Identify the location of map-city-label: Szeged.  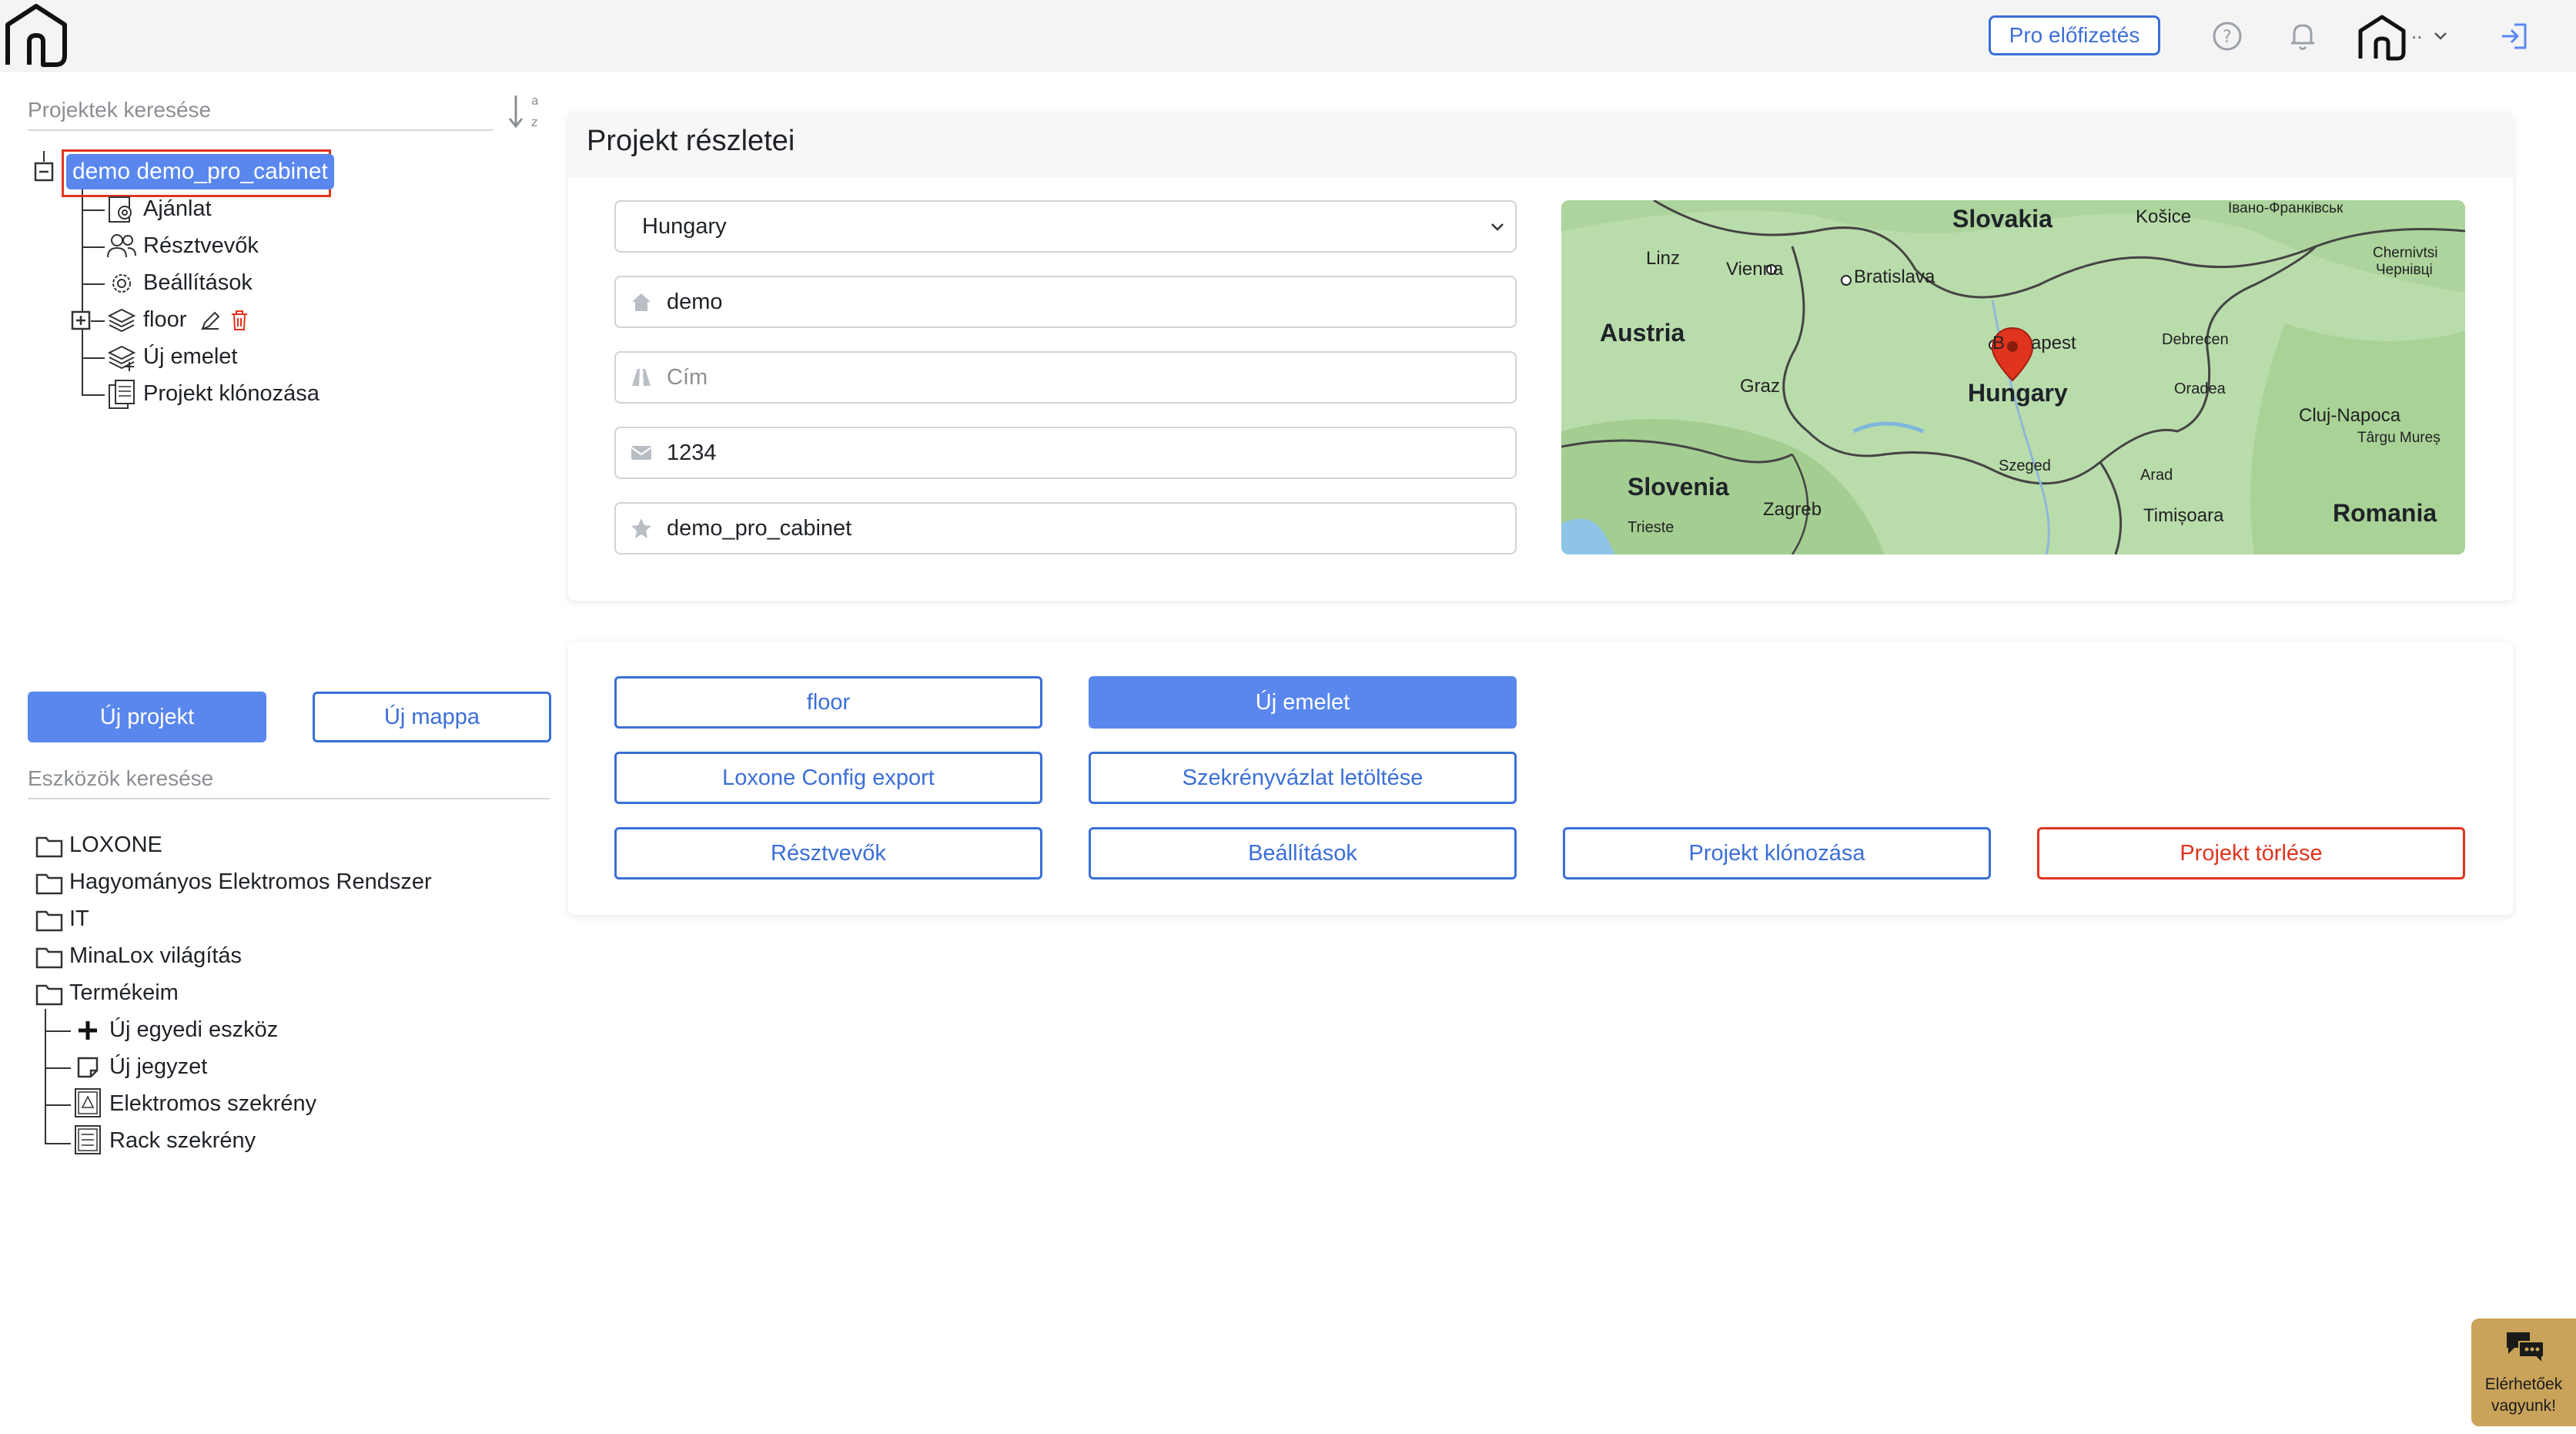
(2025, 465).